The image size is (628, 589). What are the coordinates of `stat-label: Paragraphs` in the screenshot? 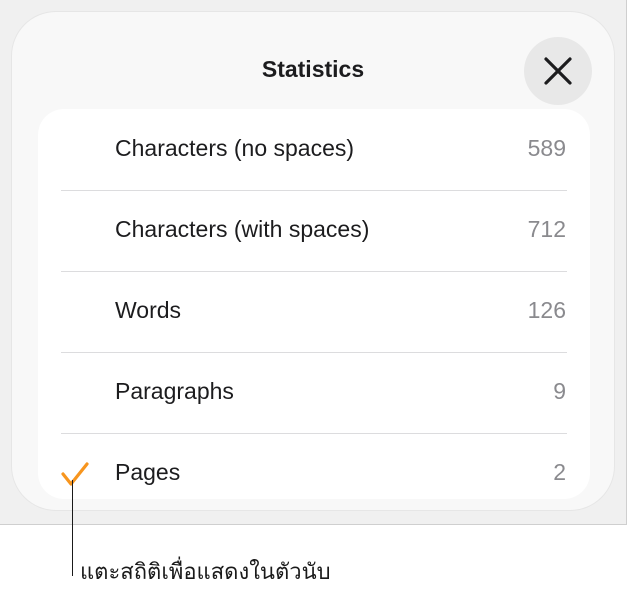 It's located at (174, 391).